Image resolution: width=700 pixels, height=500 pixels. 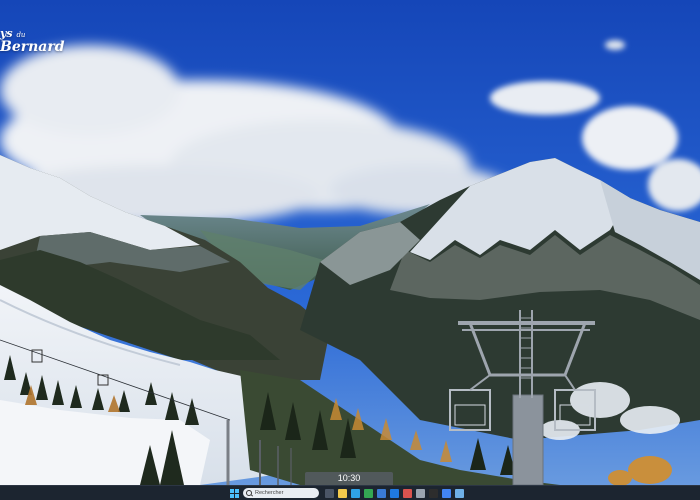 I want to click on timestamp-overlay: 10:30, so click(x=349, y=478).